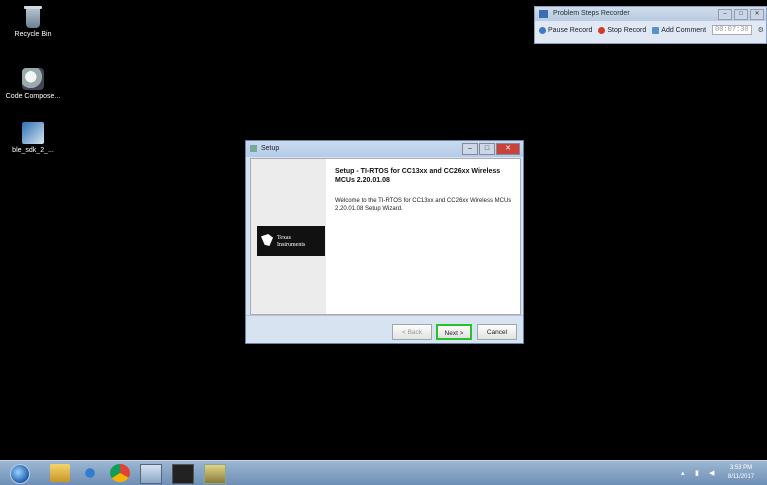  Describe the element at coordinates (741, 468) in the screenshot. I see `clock-time: 3:53 PM` at that location.